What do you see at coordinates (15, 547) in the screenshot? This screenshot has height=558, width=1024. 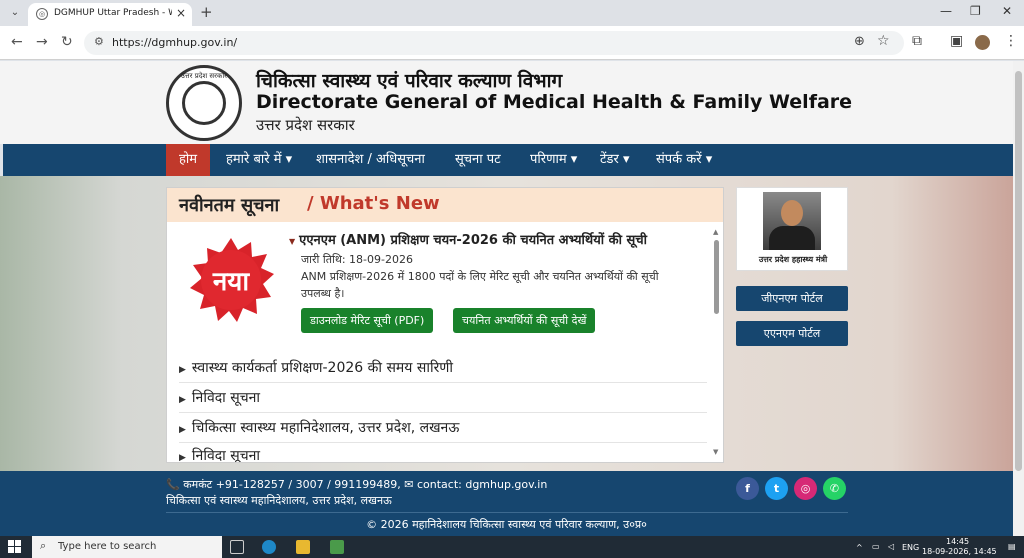 I see `windows-start-icon` at bounding box center [15, 547].